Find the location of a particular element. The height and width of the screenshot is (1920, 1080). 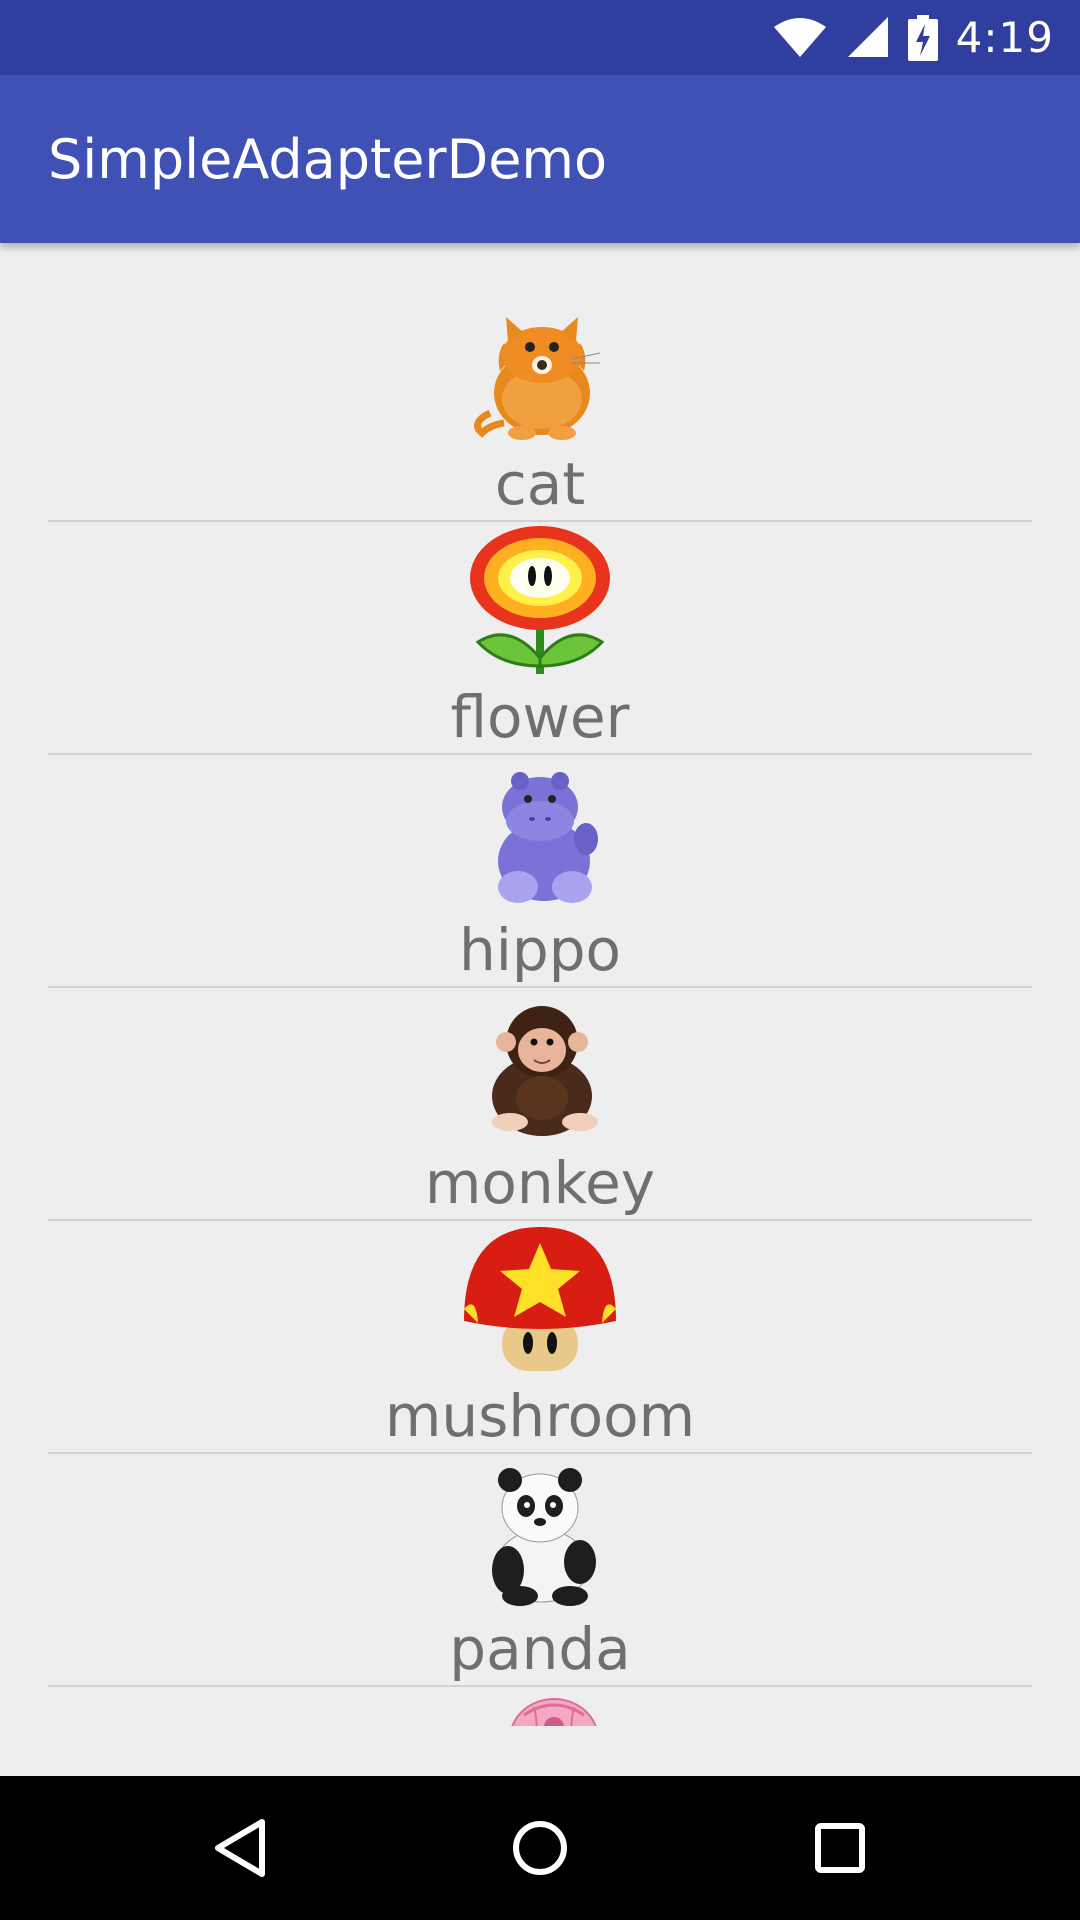

recents-icon is located at coordinates (840, 1848).